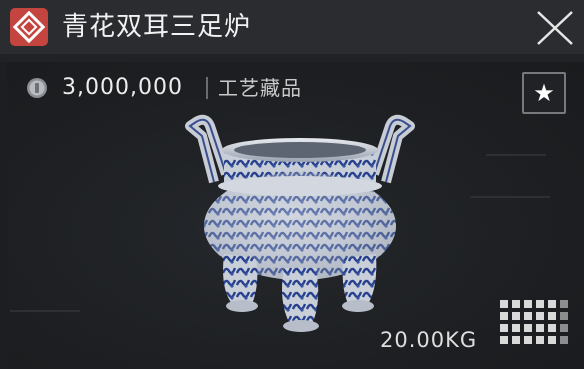 The width and height of the screenshot is (584, 369). Describe the element at coordinates (260, 88) in the screenshot. I see `item-category: 工艺藏品` at that location.